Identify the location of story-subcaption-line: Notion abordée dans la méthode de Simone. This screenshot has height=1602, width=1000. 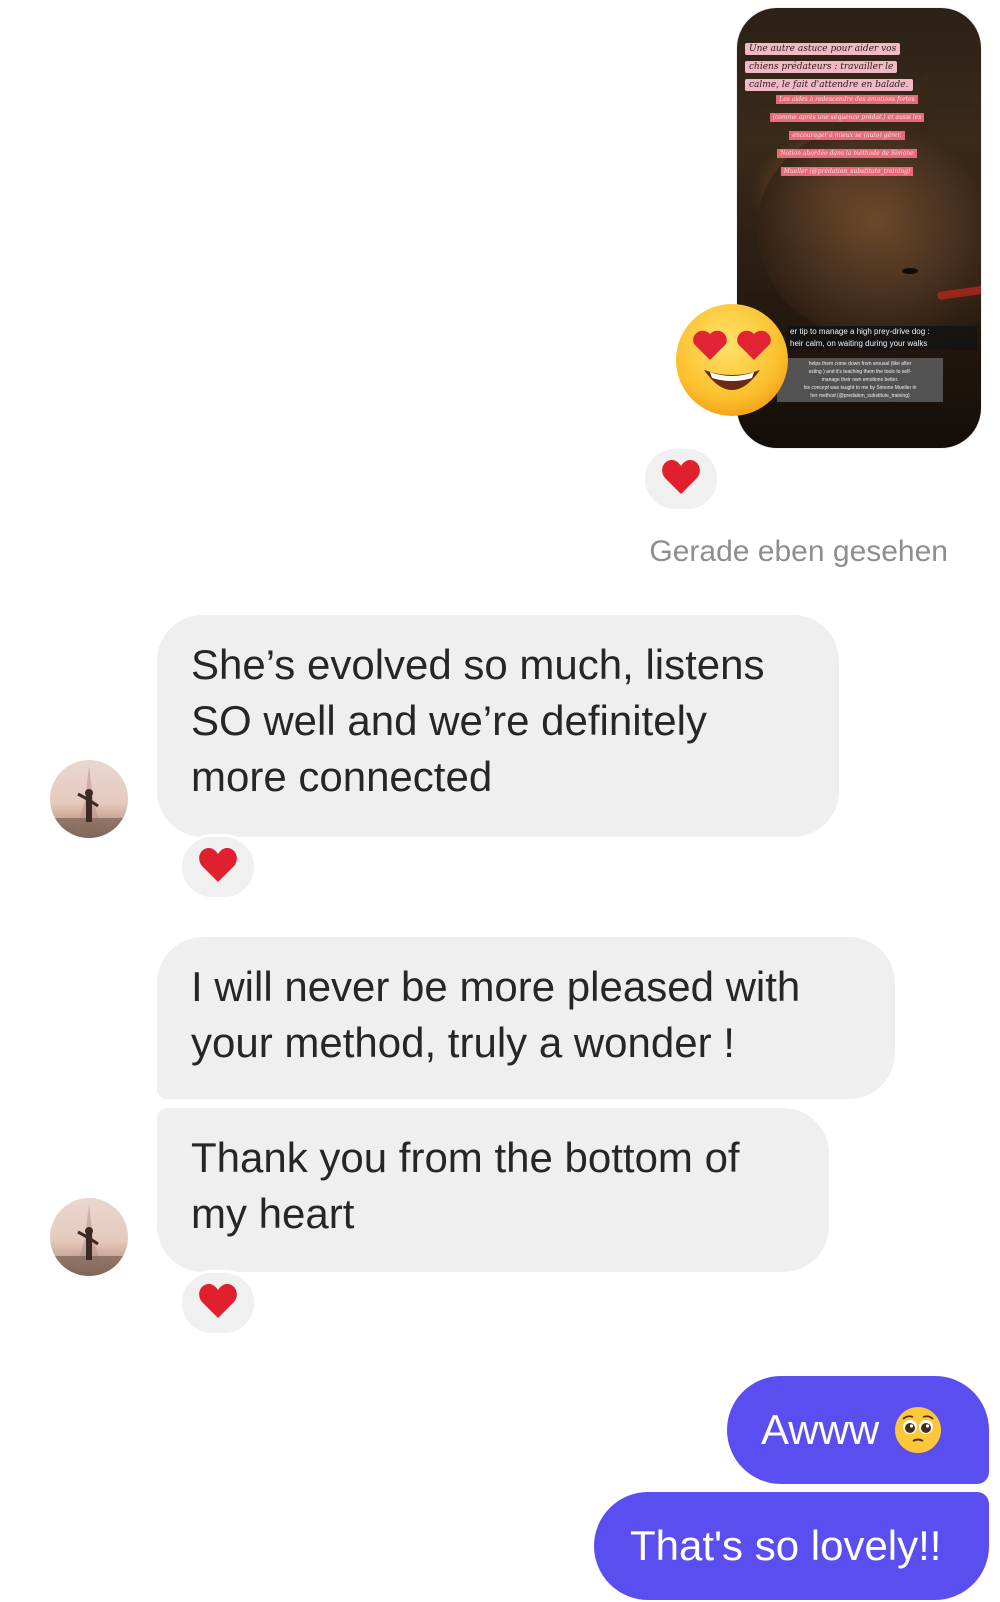
(847, 153).